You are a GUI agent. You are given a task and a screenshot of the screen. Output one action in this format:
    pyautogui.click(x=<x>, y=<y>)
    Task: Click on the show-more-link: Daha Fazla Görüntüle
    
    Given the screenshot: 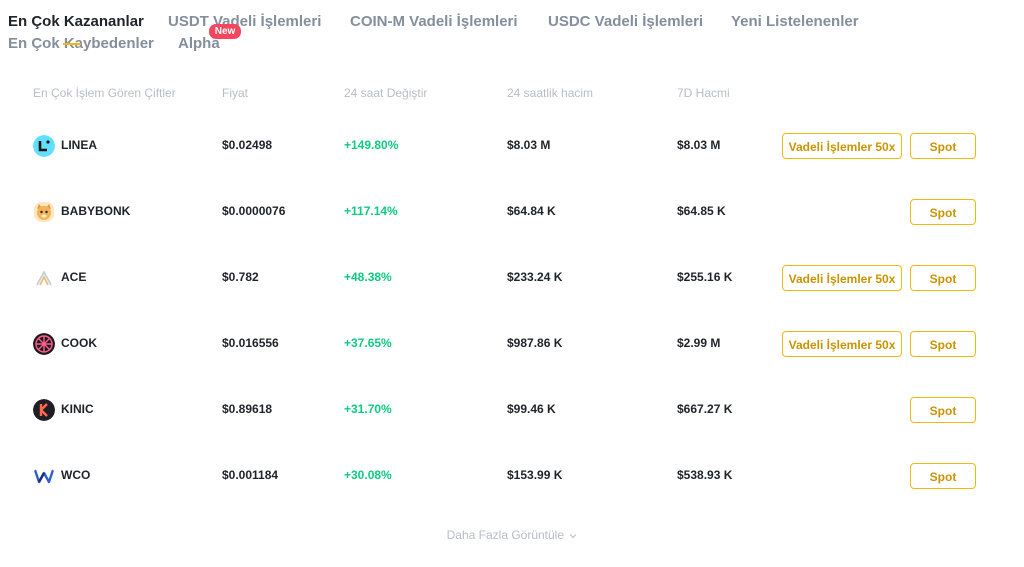 What is the action you would take?
    pyautogui.click(x=512, y=535)
    